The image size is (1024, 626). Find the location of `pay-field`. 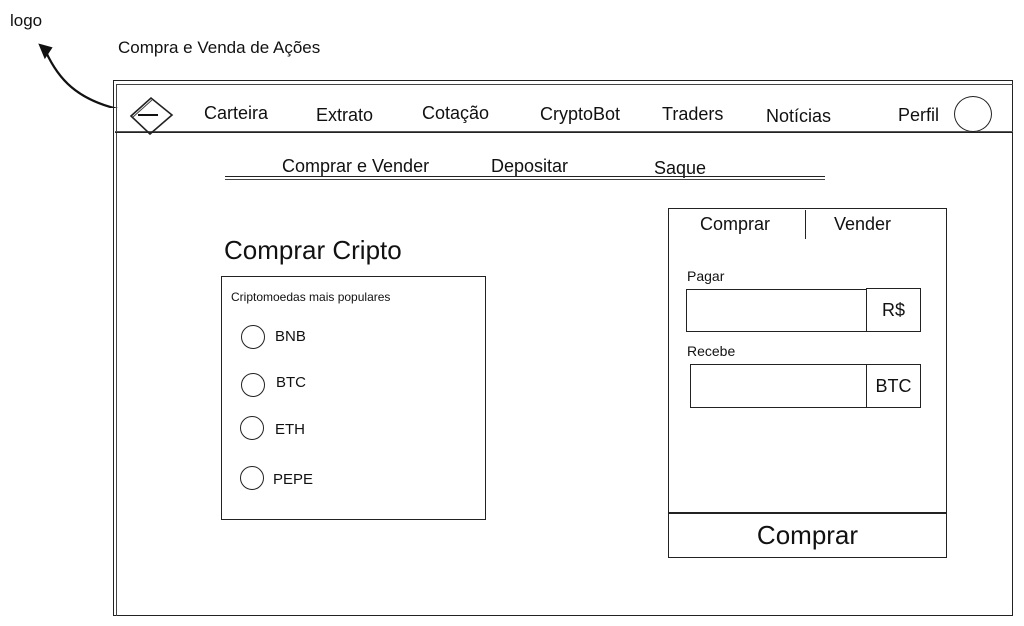

pay-field is located at coordinates (776, 310).